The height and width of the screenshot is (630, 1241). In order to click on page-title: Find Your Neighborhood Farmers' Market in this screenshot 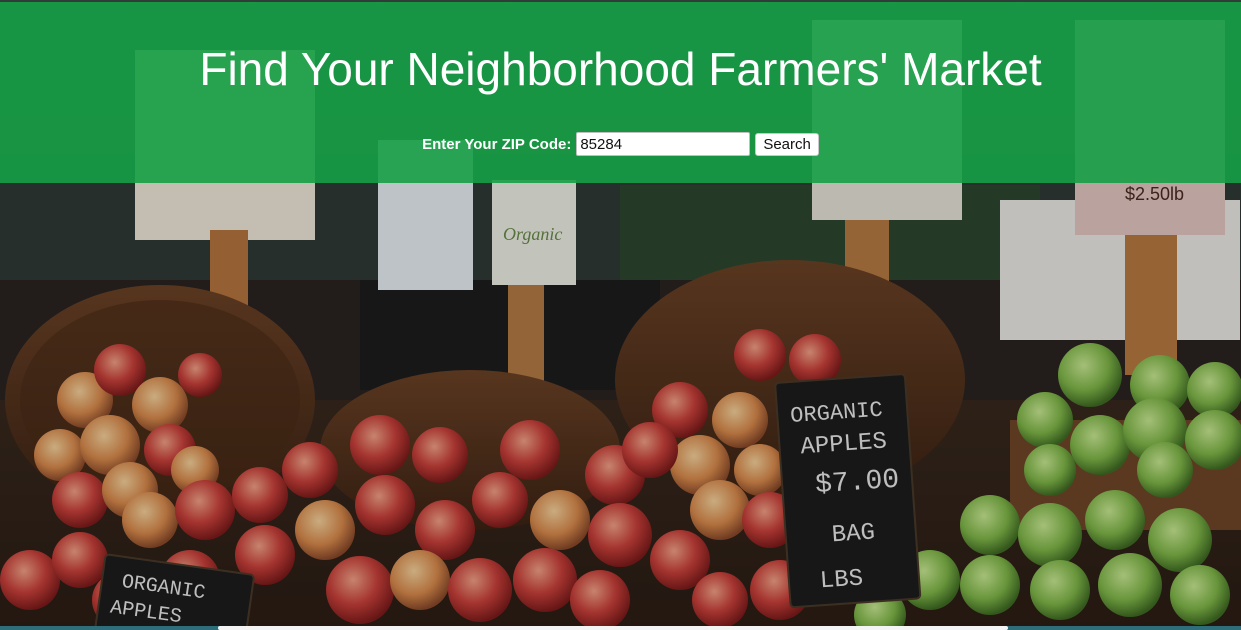, I will do `click(620, 69)`.